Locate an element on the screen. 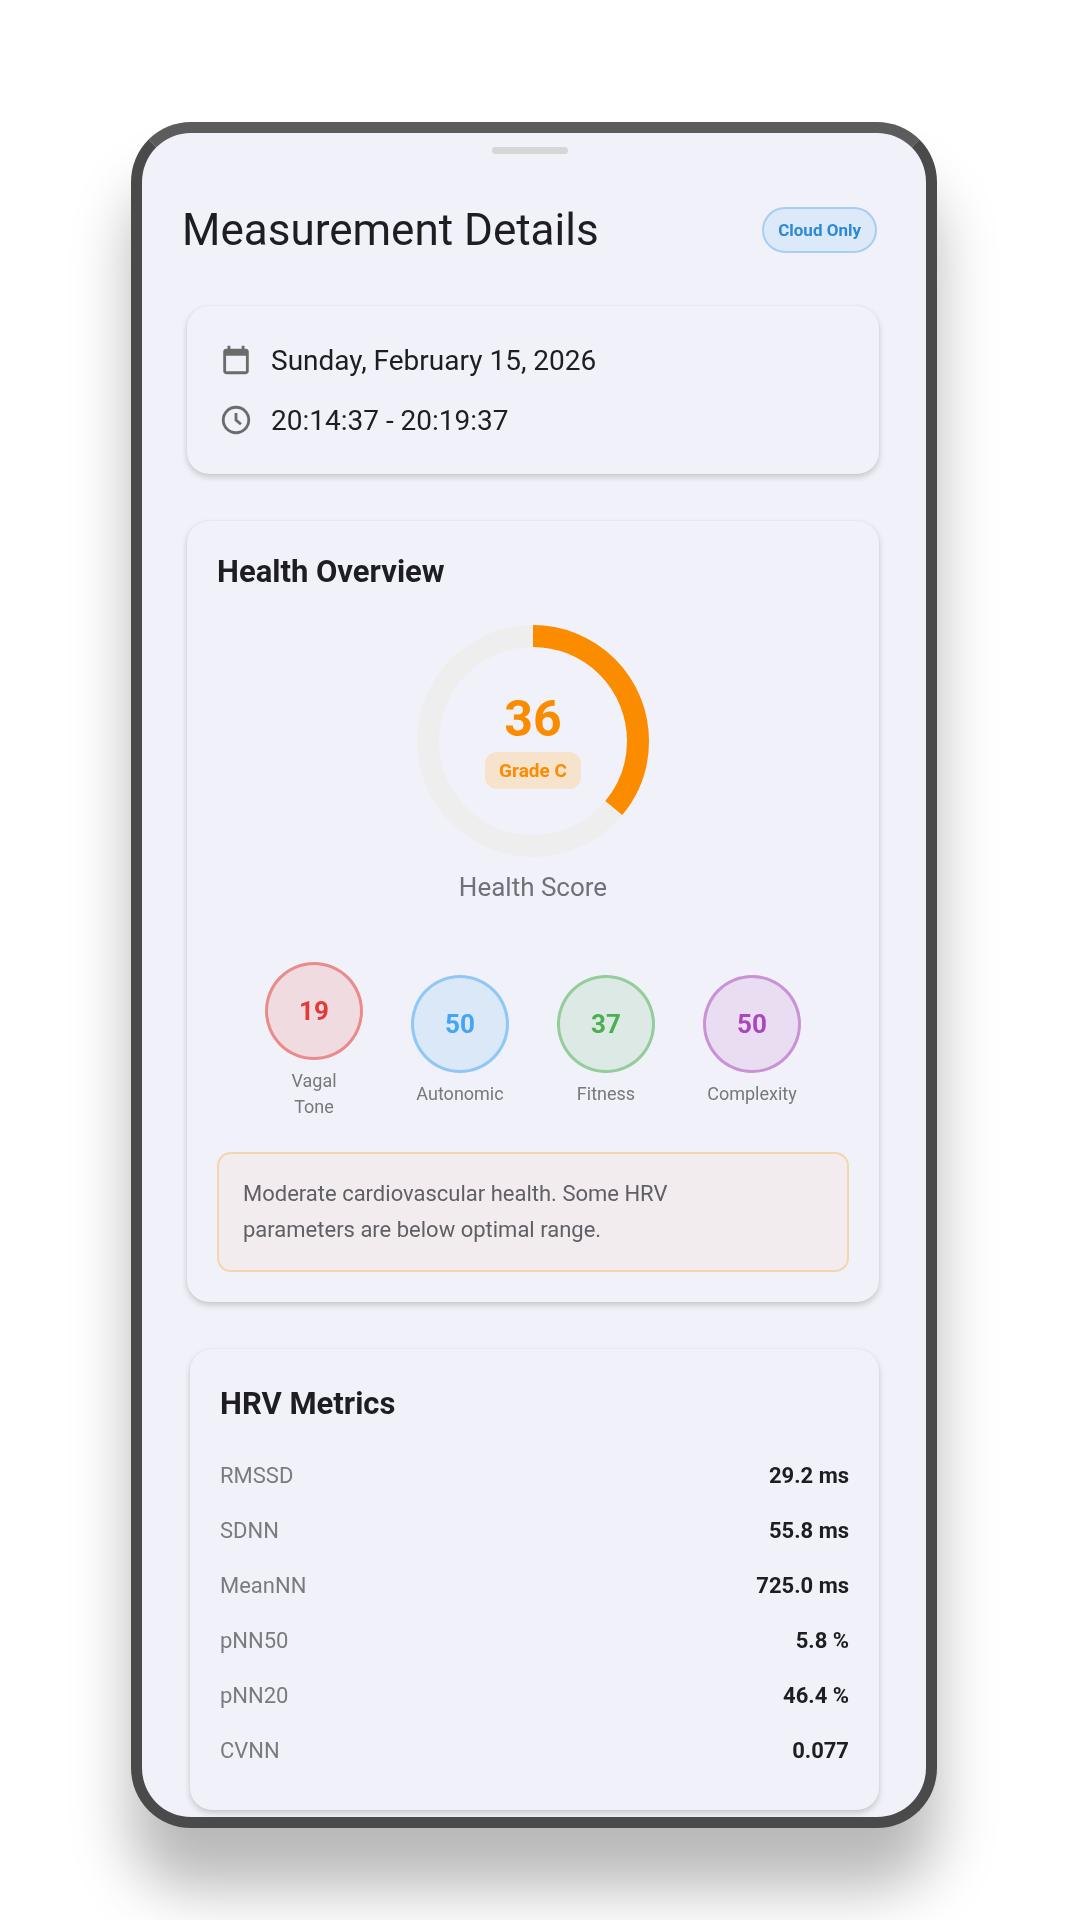 This screenshot has width=1080, height=1920. metric-value: 29.2 ms is located at coordinates (808, 1475).